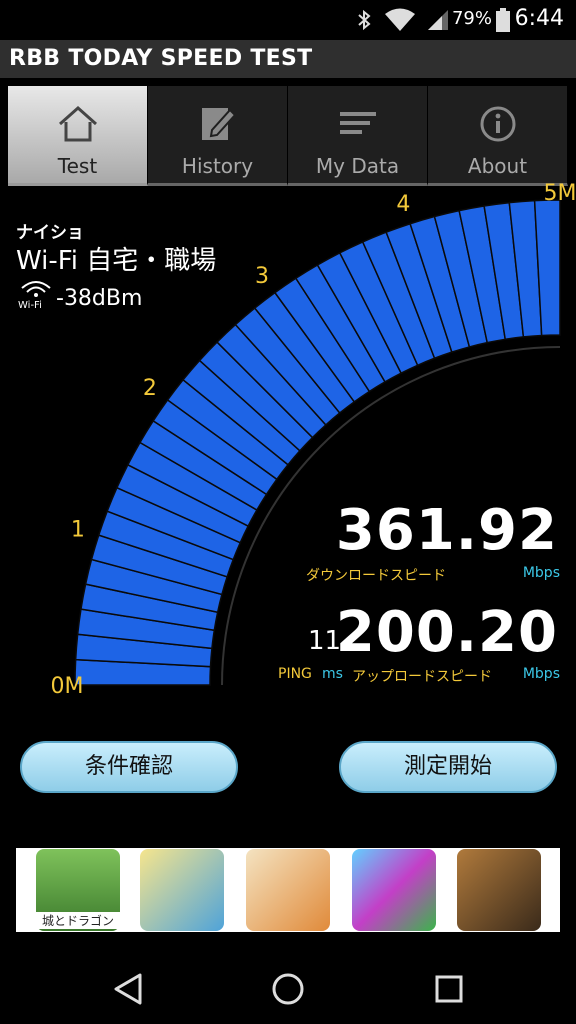 This screenshot has width=576, height=1024. What do you see at coordinates (560, 193) in the screenshot?
I see `gauge-label: 5M` at bounding box center [560, 193].